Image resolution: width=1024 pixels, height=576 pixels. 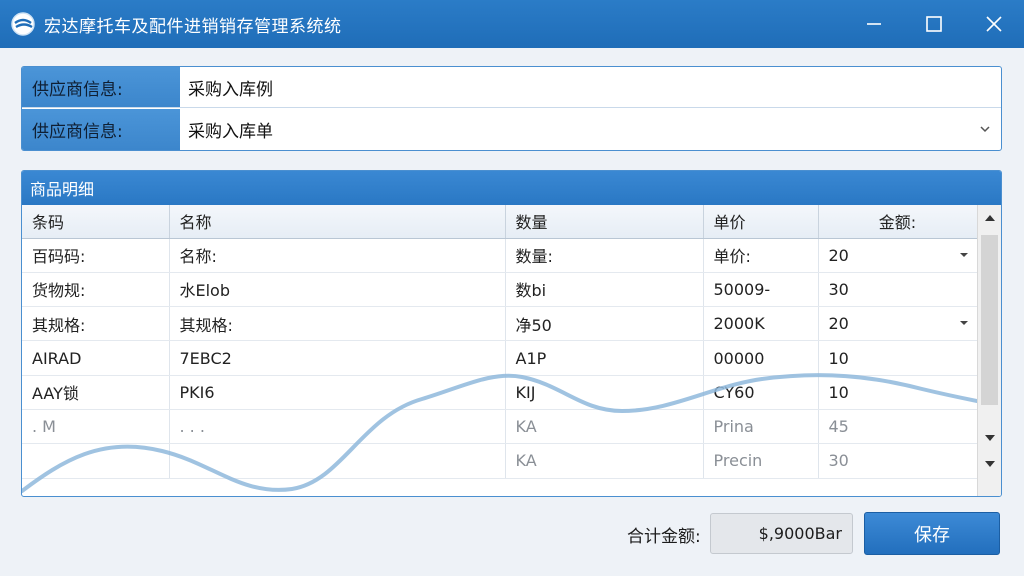 I want to click on app-logo-icon, so click(x=23, y=24).